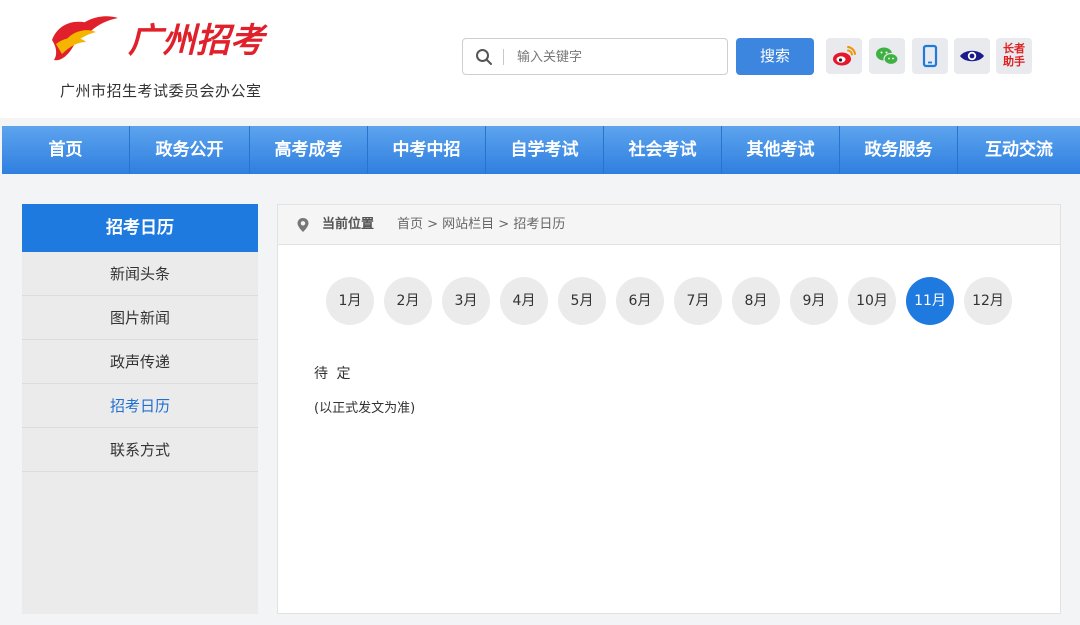 This screenshot has height=625, width=1080. What do you see at coordinates (775, 56) in the screenshot?
I see `search-button: 搜索` at bounding box center [775, 56].